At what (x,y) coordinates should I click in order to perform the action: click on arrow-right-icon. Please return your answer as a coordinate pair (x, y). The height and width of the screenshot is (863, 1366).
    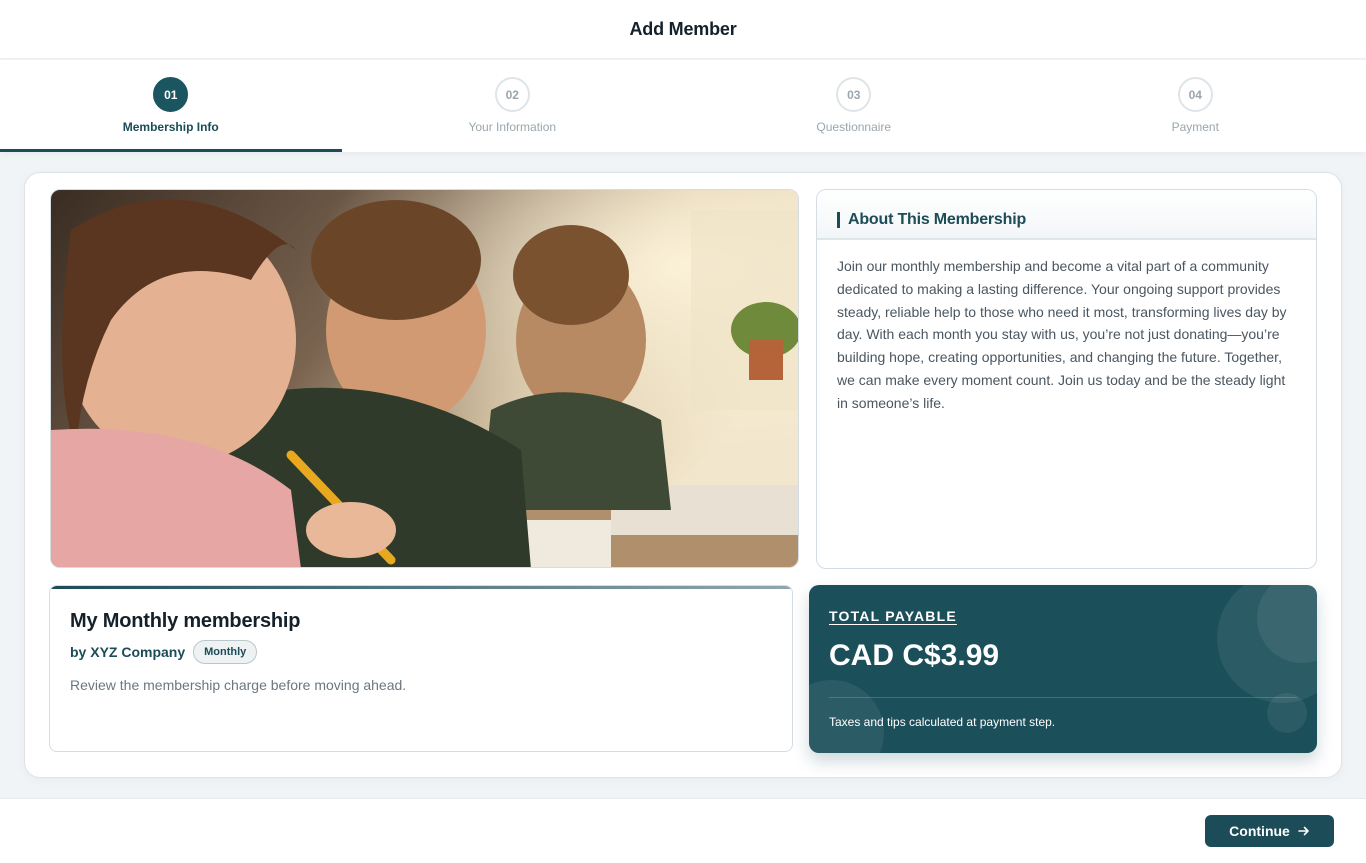
    Looking at the image, I should click on (1303, 831).